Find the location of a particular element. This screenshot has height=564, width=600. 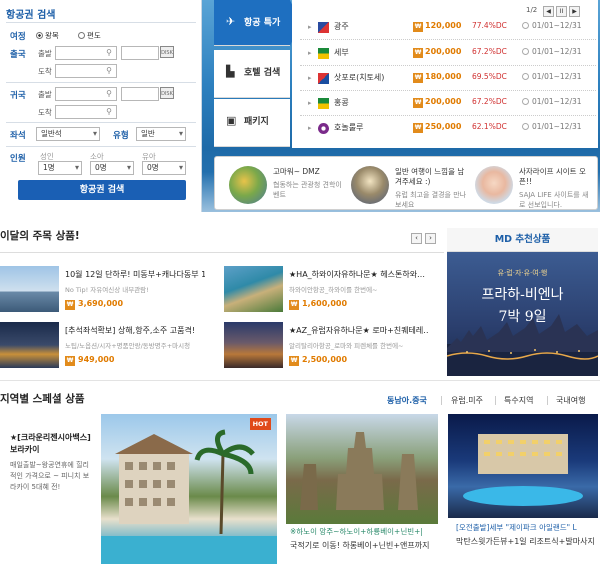

region-card-title: ※하노이 앙주~하노이+하룡베이+닌빈+| is located at coordinates (365, 532).